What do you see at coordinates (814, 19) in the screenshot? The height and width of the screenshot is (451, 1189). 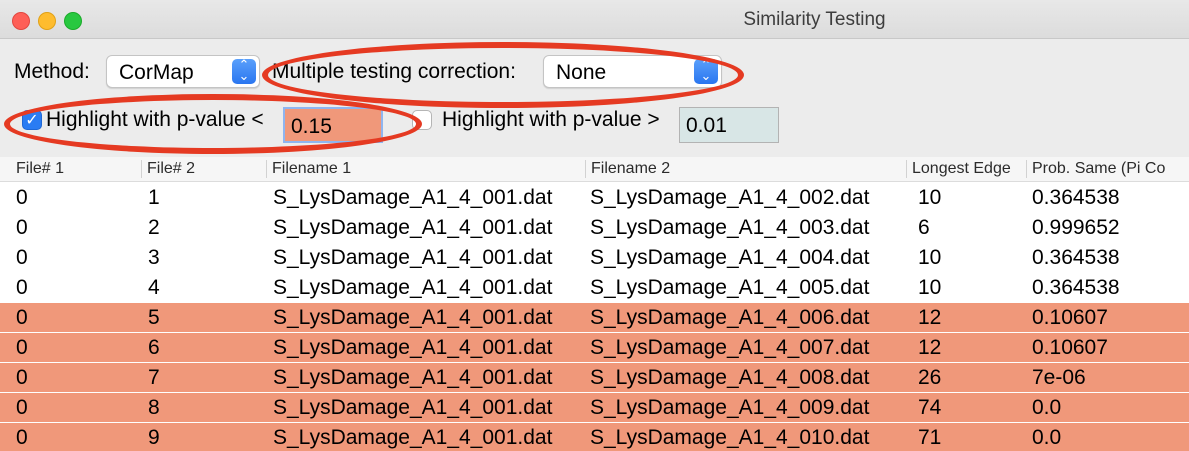 I see `window-title: Similarity Testing` at bounding box center [814, 19].